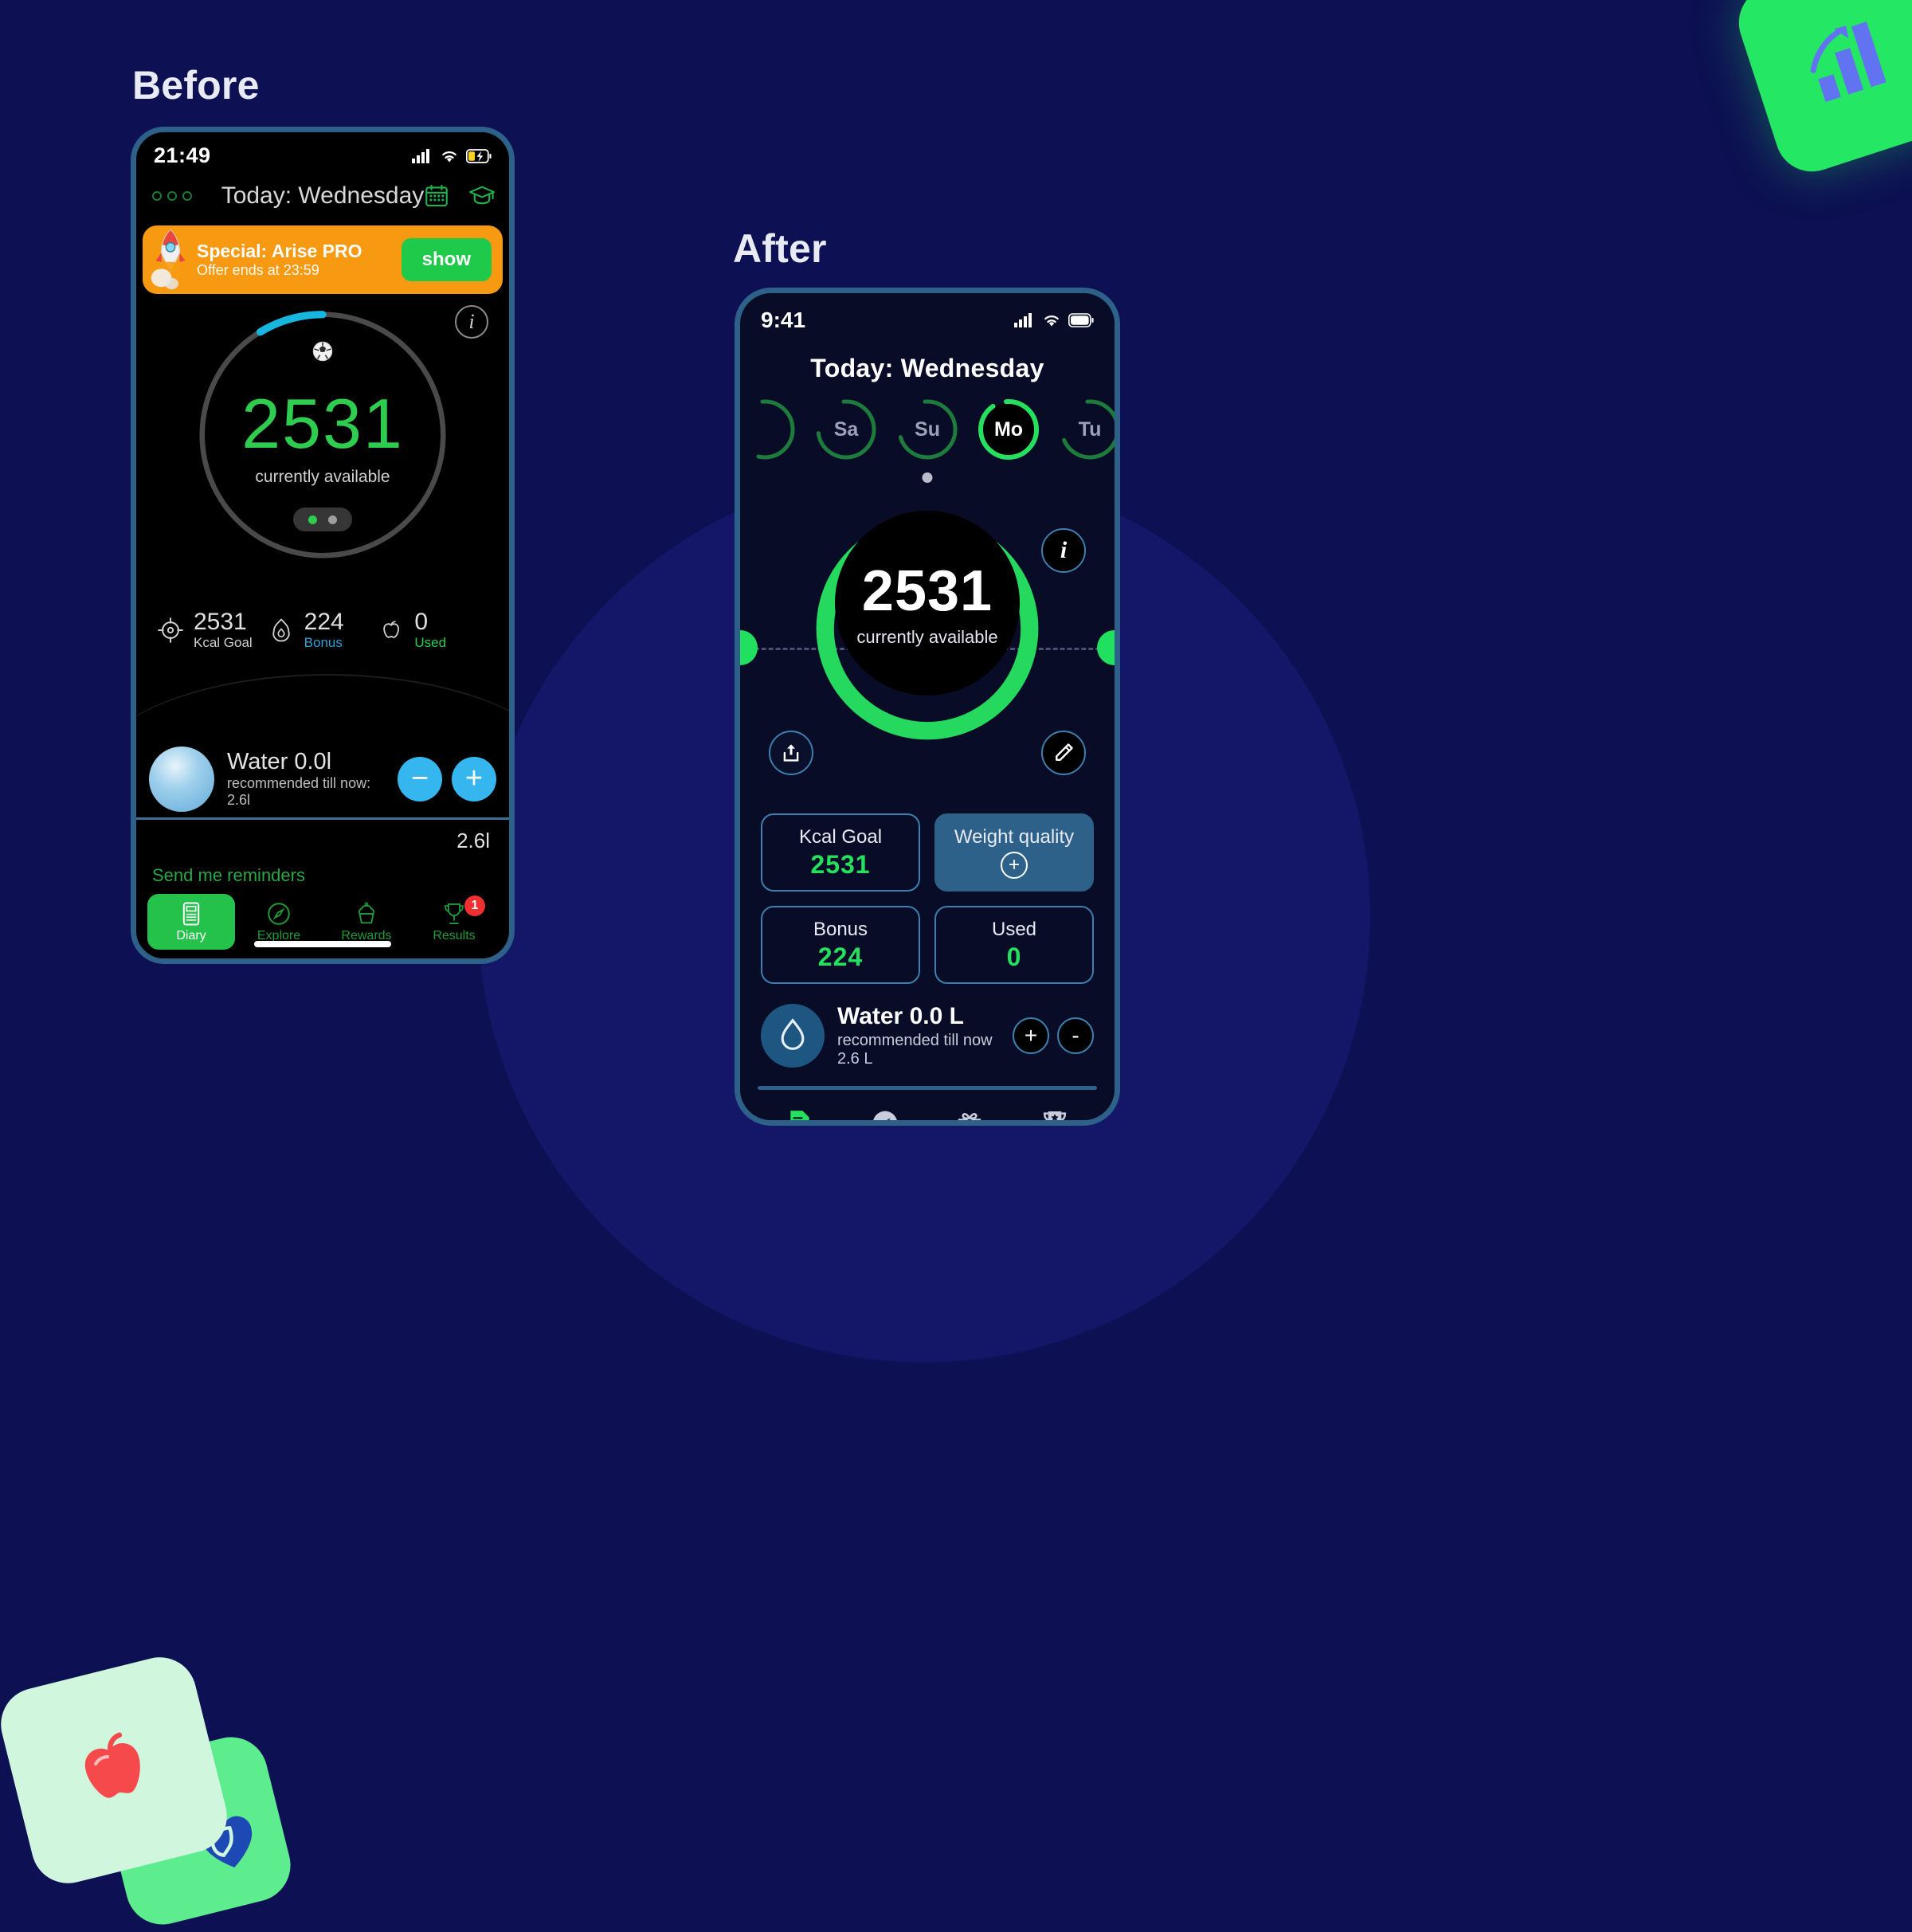 This screenshot has height=1932, width=1912. Describe the element at coordinates (223, 642) in the screenshot. I see `stat-label: Kcal Goal` at that location.